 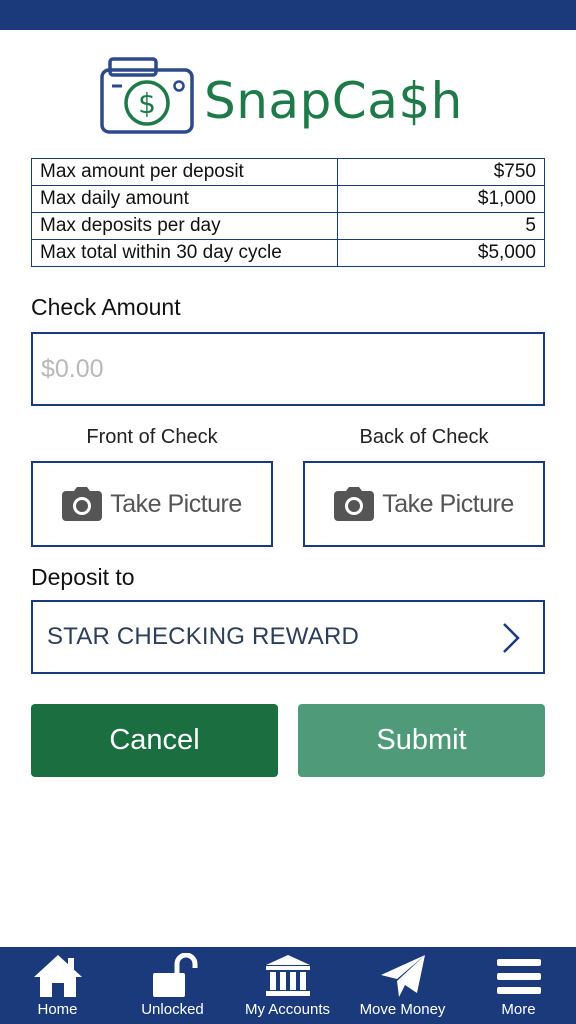 I want to click on check-amount-label: Check Amount, so click(x=106, y=307).